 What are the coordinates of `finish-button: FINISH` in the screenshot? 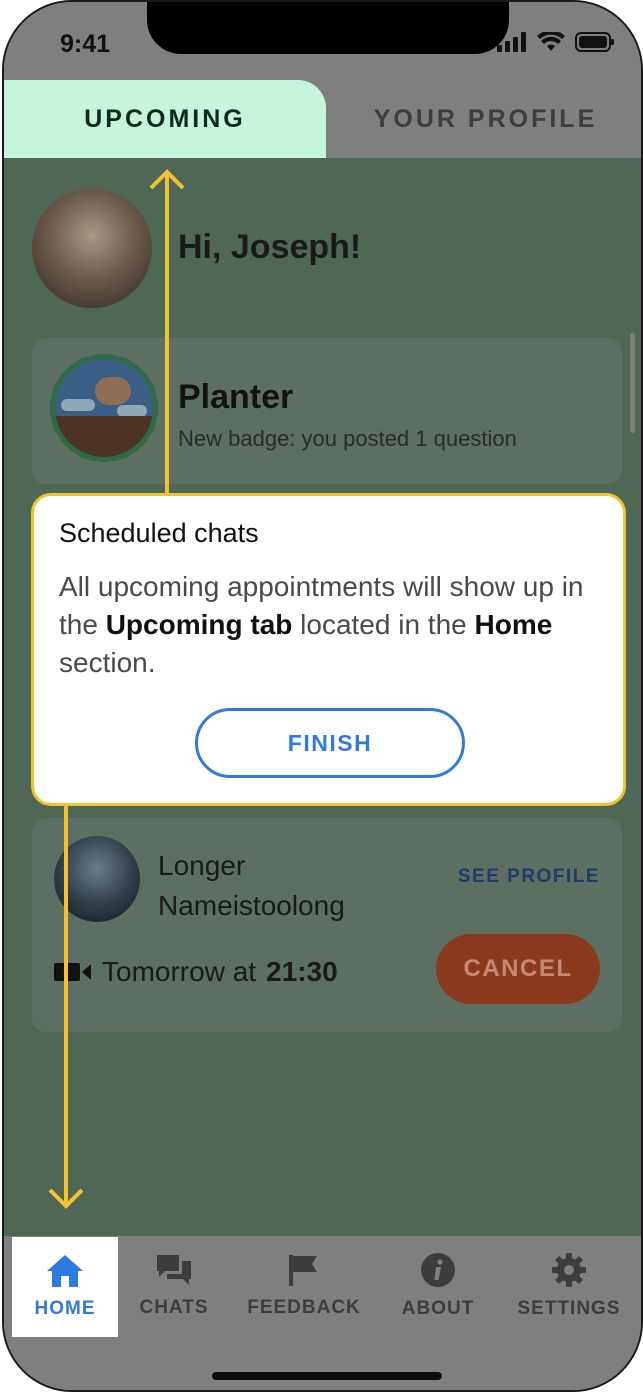 It's located at (330, 743).